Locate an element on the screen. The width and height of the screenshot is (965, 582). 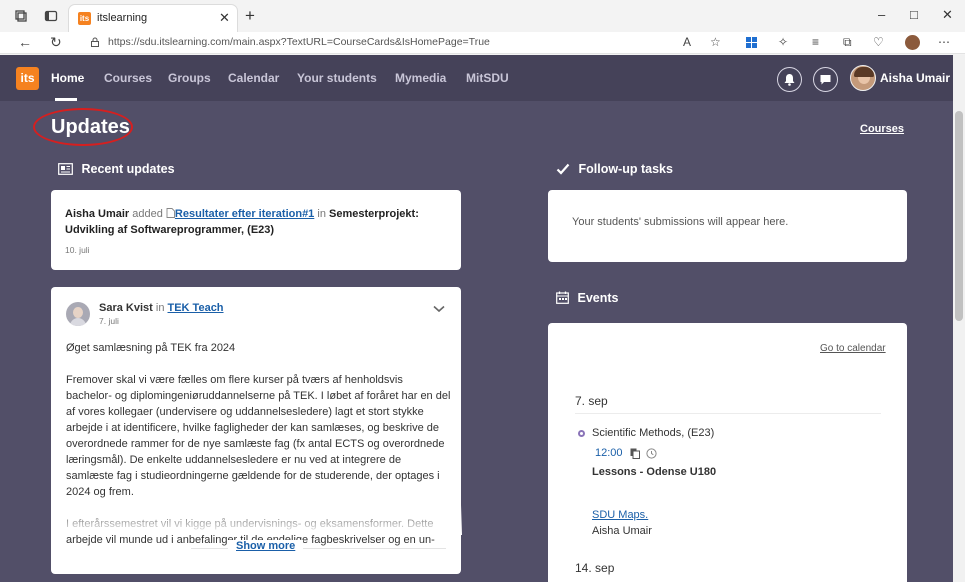
favorite-star-icon: ☆ is located at coordinates (715, 42).